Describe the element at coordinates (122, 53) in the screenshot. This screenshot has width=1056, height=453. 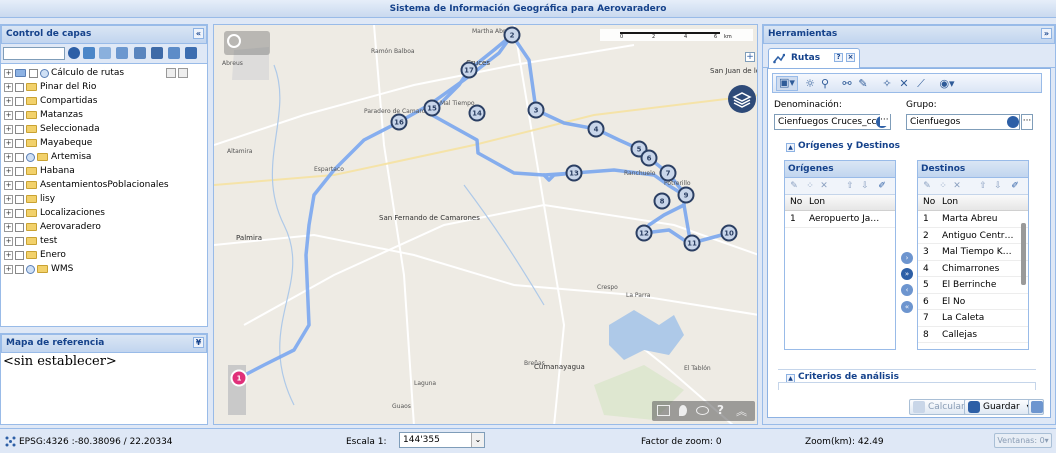
I see `layer-list-icon` at that location.